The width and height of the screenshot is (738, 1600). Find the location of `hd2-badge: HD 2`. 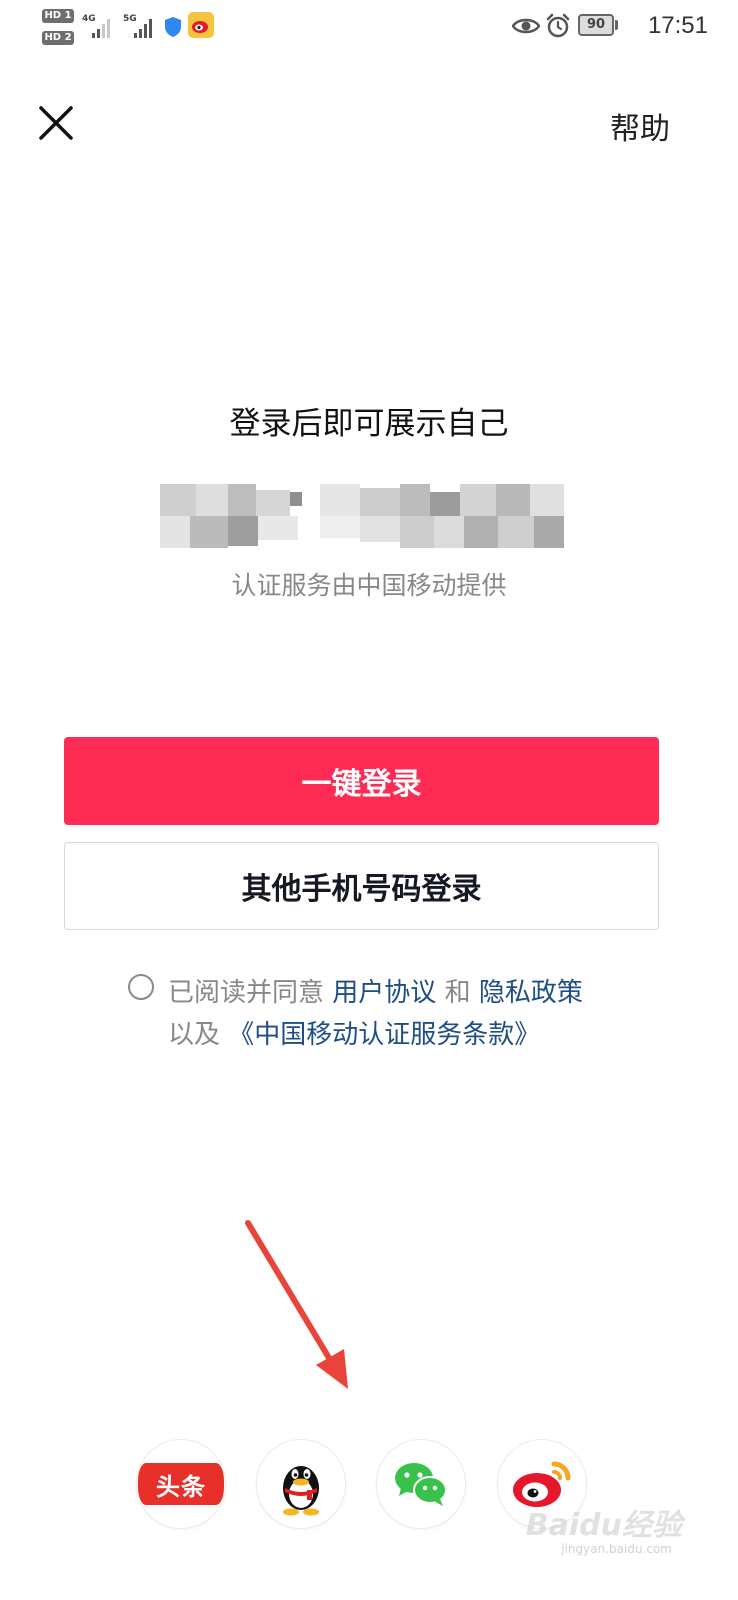

hd2-badge: HD 2 is located at coordinates (58, 38).